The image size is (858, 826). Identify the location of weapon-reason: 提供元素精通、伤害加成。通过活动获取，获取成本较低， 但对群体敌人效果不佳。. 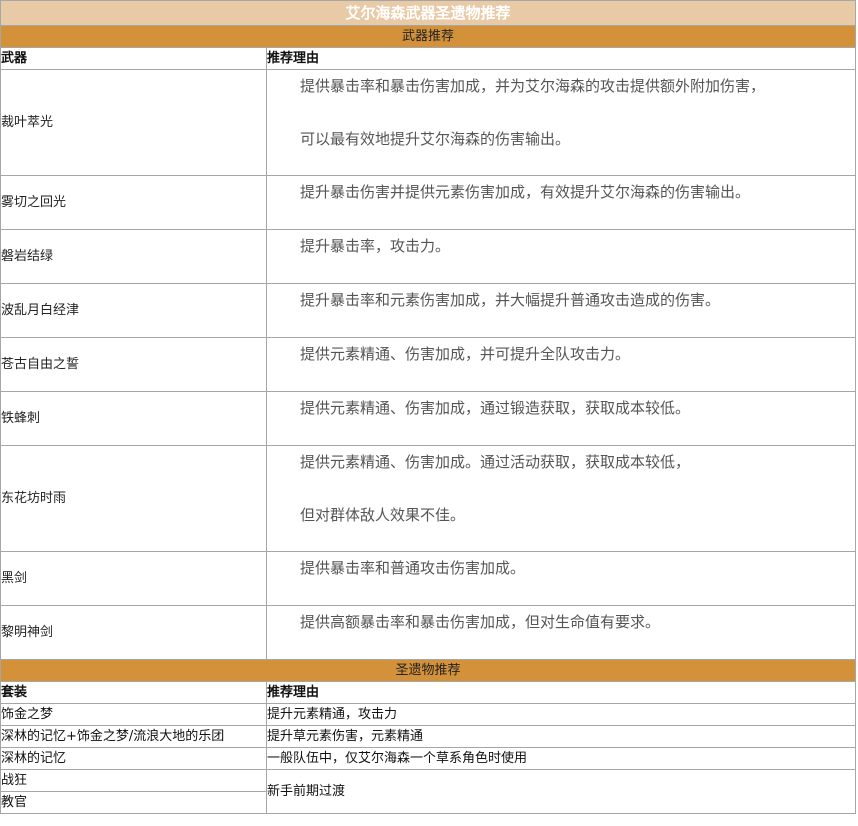
(561, 498).